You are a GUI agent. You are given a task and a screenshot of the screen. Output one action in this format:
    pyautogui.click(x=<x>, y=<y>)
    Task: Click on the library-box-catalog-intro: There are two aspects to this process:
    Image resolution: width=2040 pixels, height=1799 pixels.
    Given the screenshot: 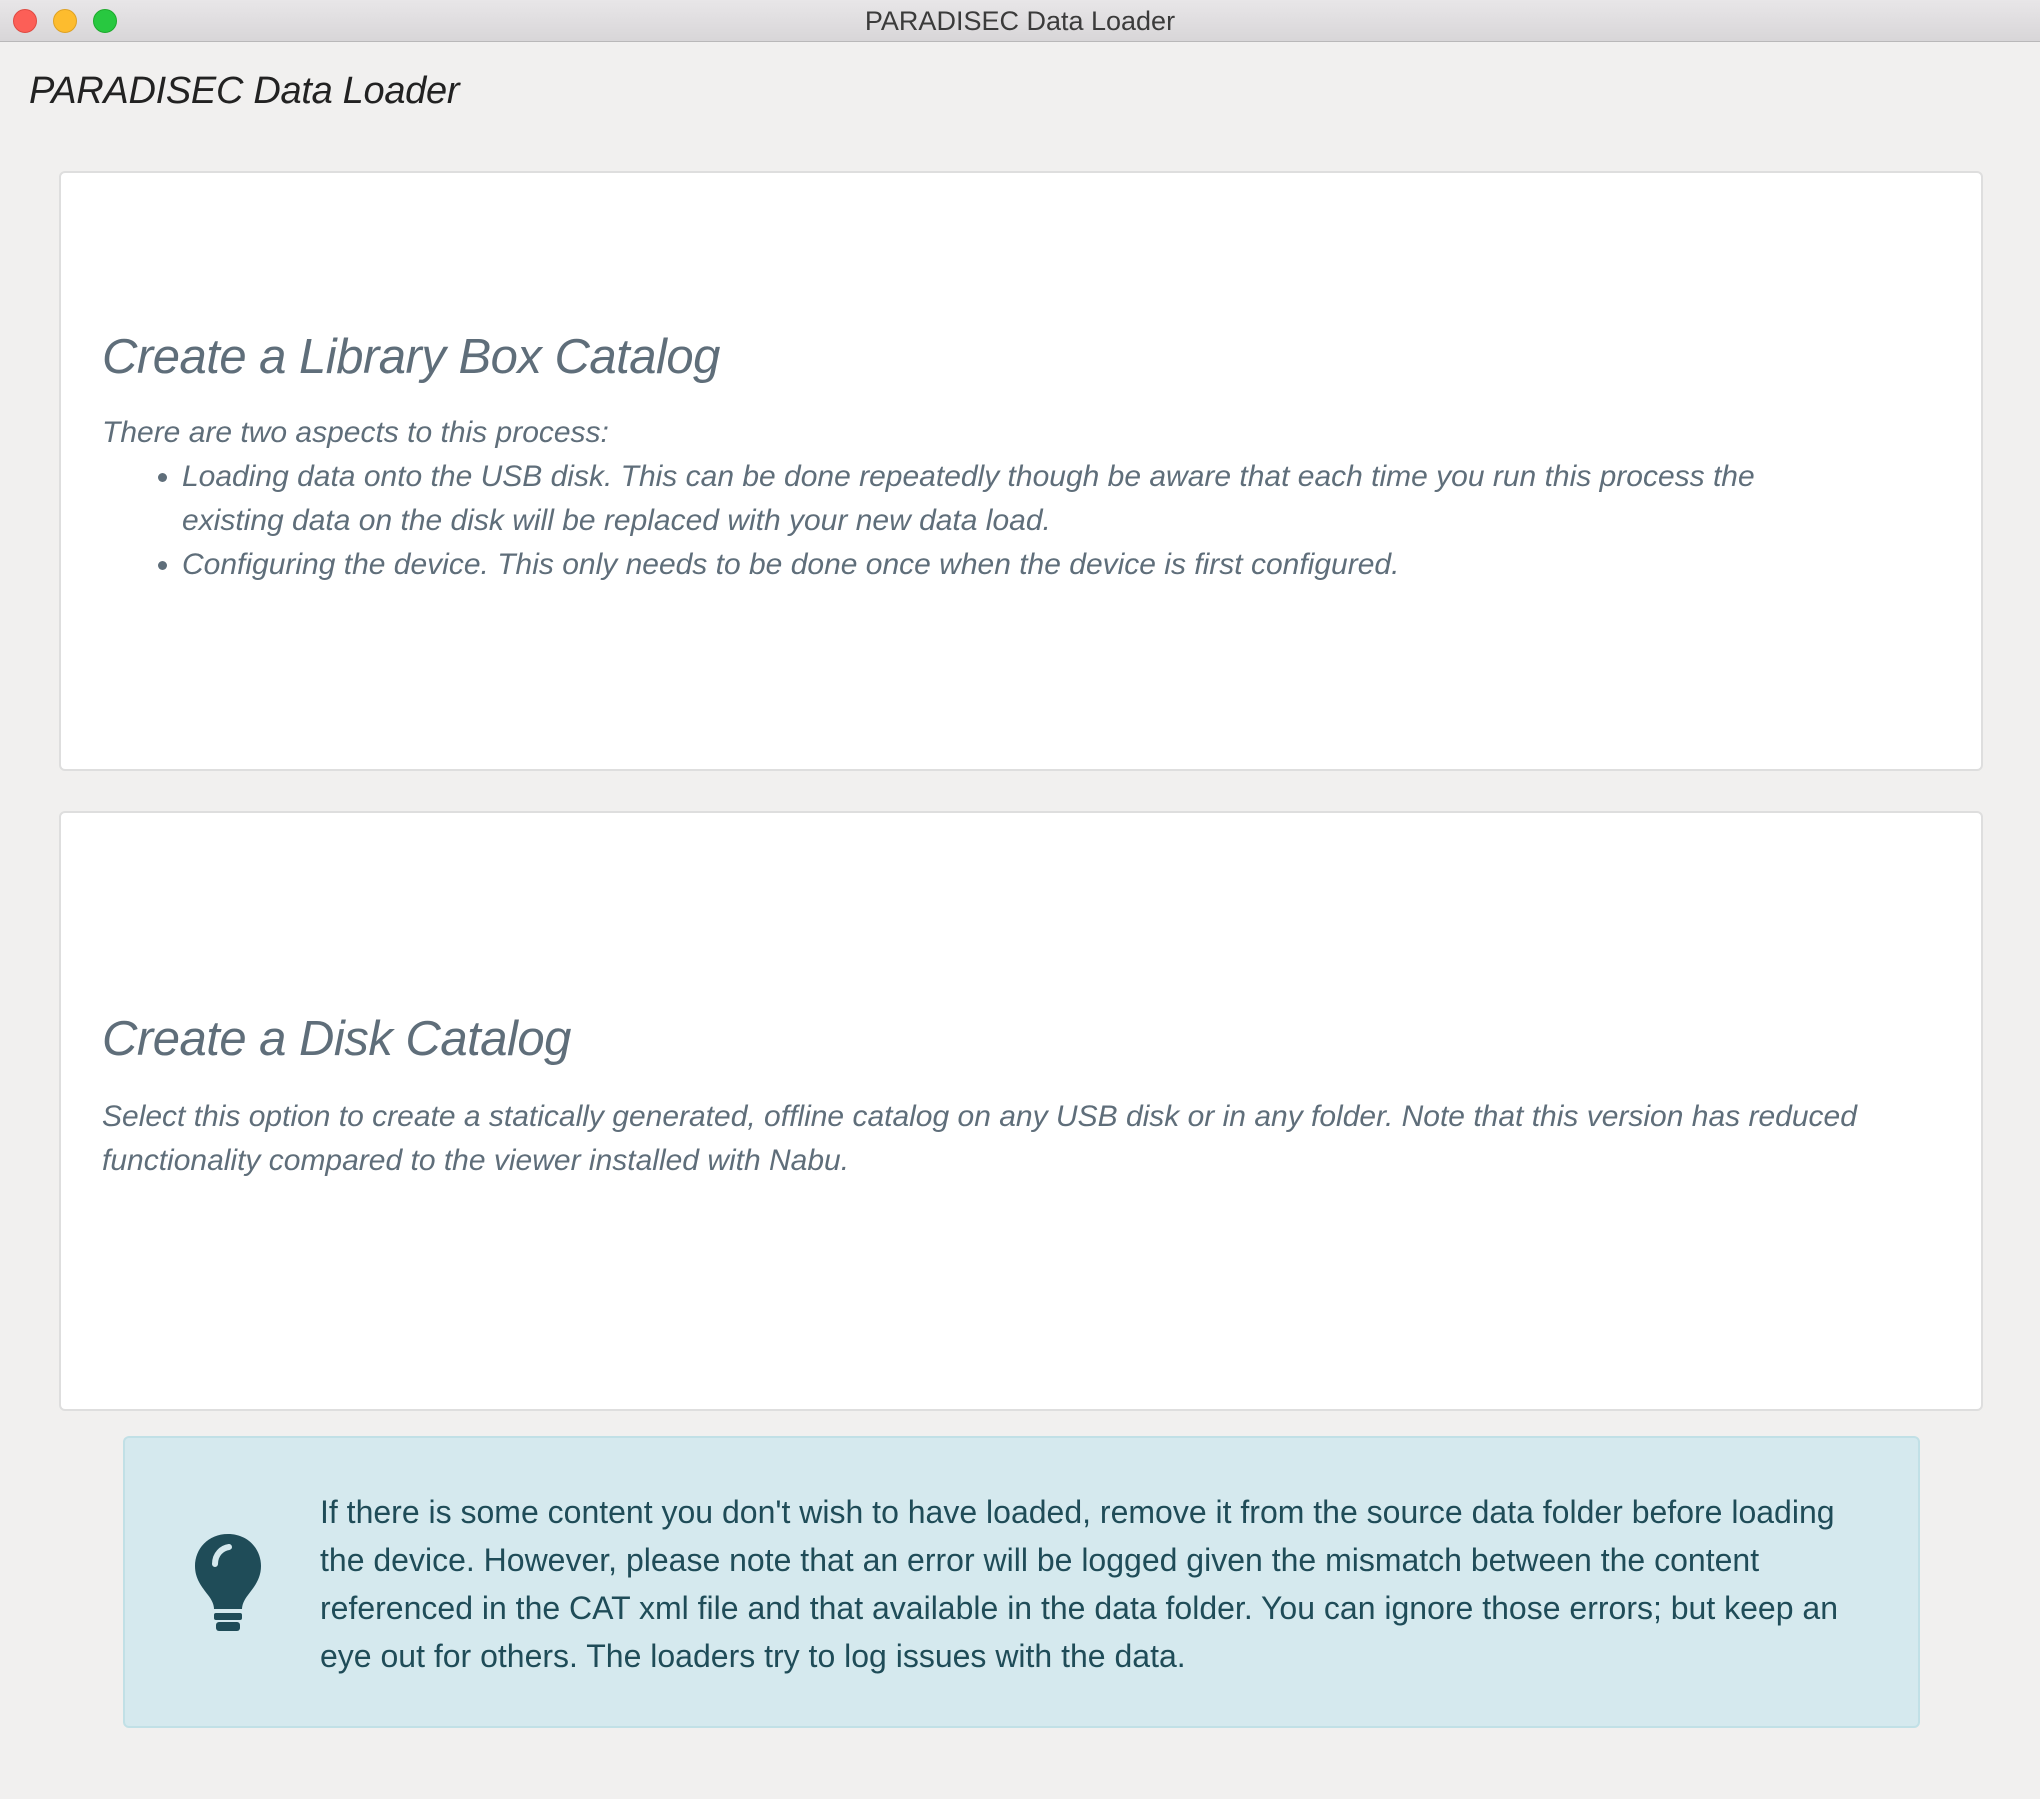 What is the action you would take?
    pyautogui.click(x=355, y=432)
    